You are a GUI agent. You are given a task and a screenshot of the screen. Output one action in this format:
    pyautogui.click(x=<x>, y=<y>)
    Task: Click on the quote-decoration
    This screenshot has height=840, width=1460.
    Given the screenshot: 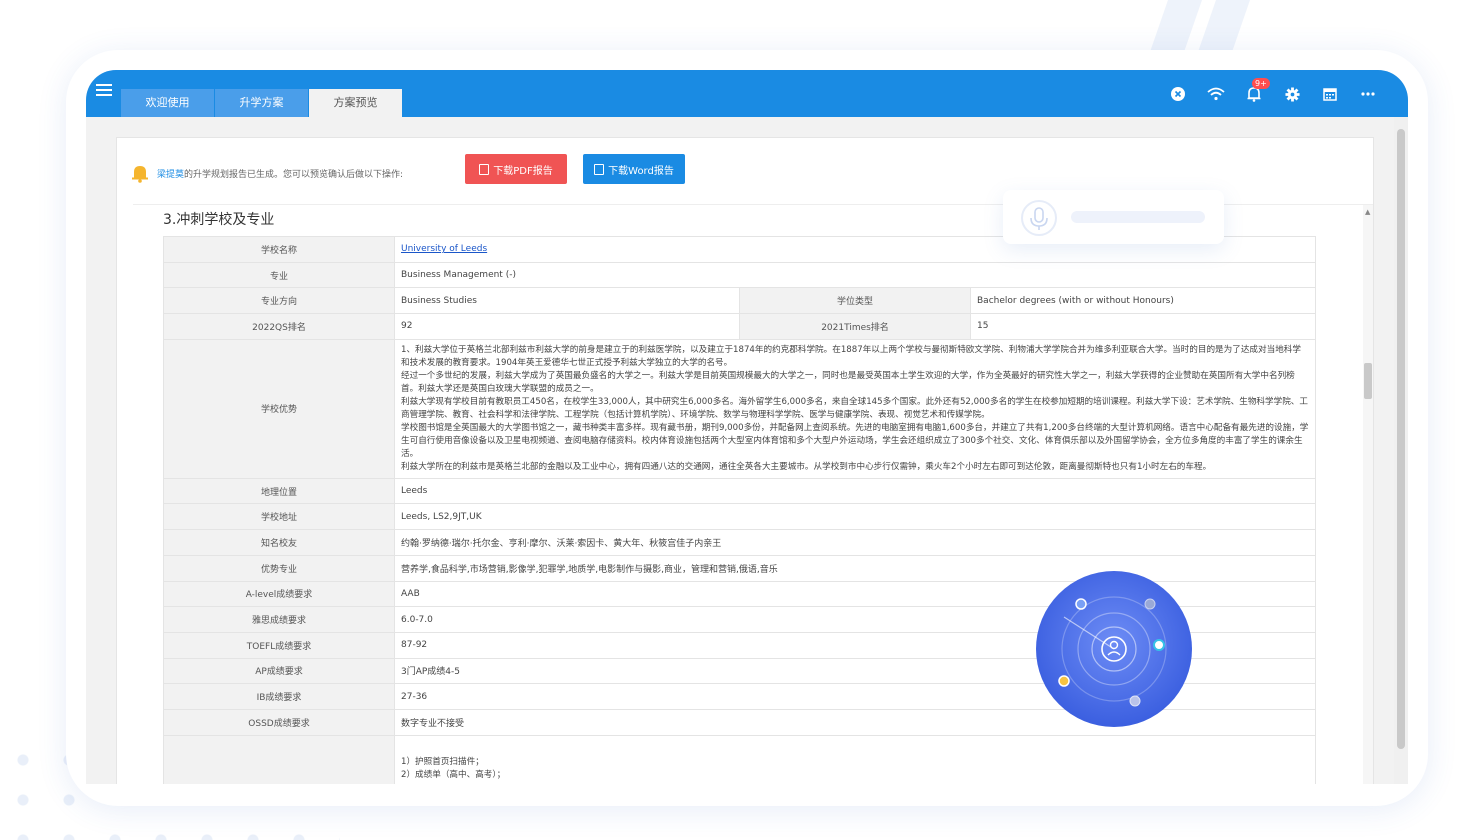 What is the action you would take?
    pyautogui.click(x=1200, y=26)
    